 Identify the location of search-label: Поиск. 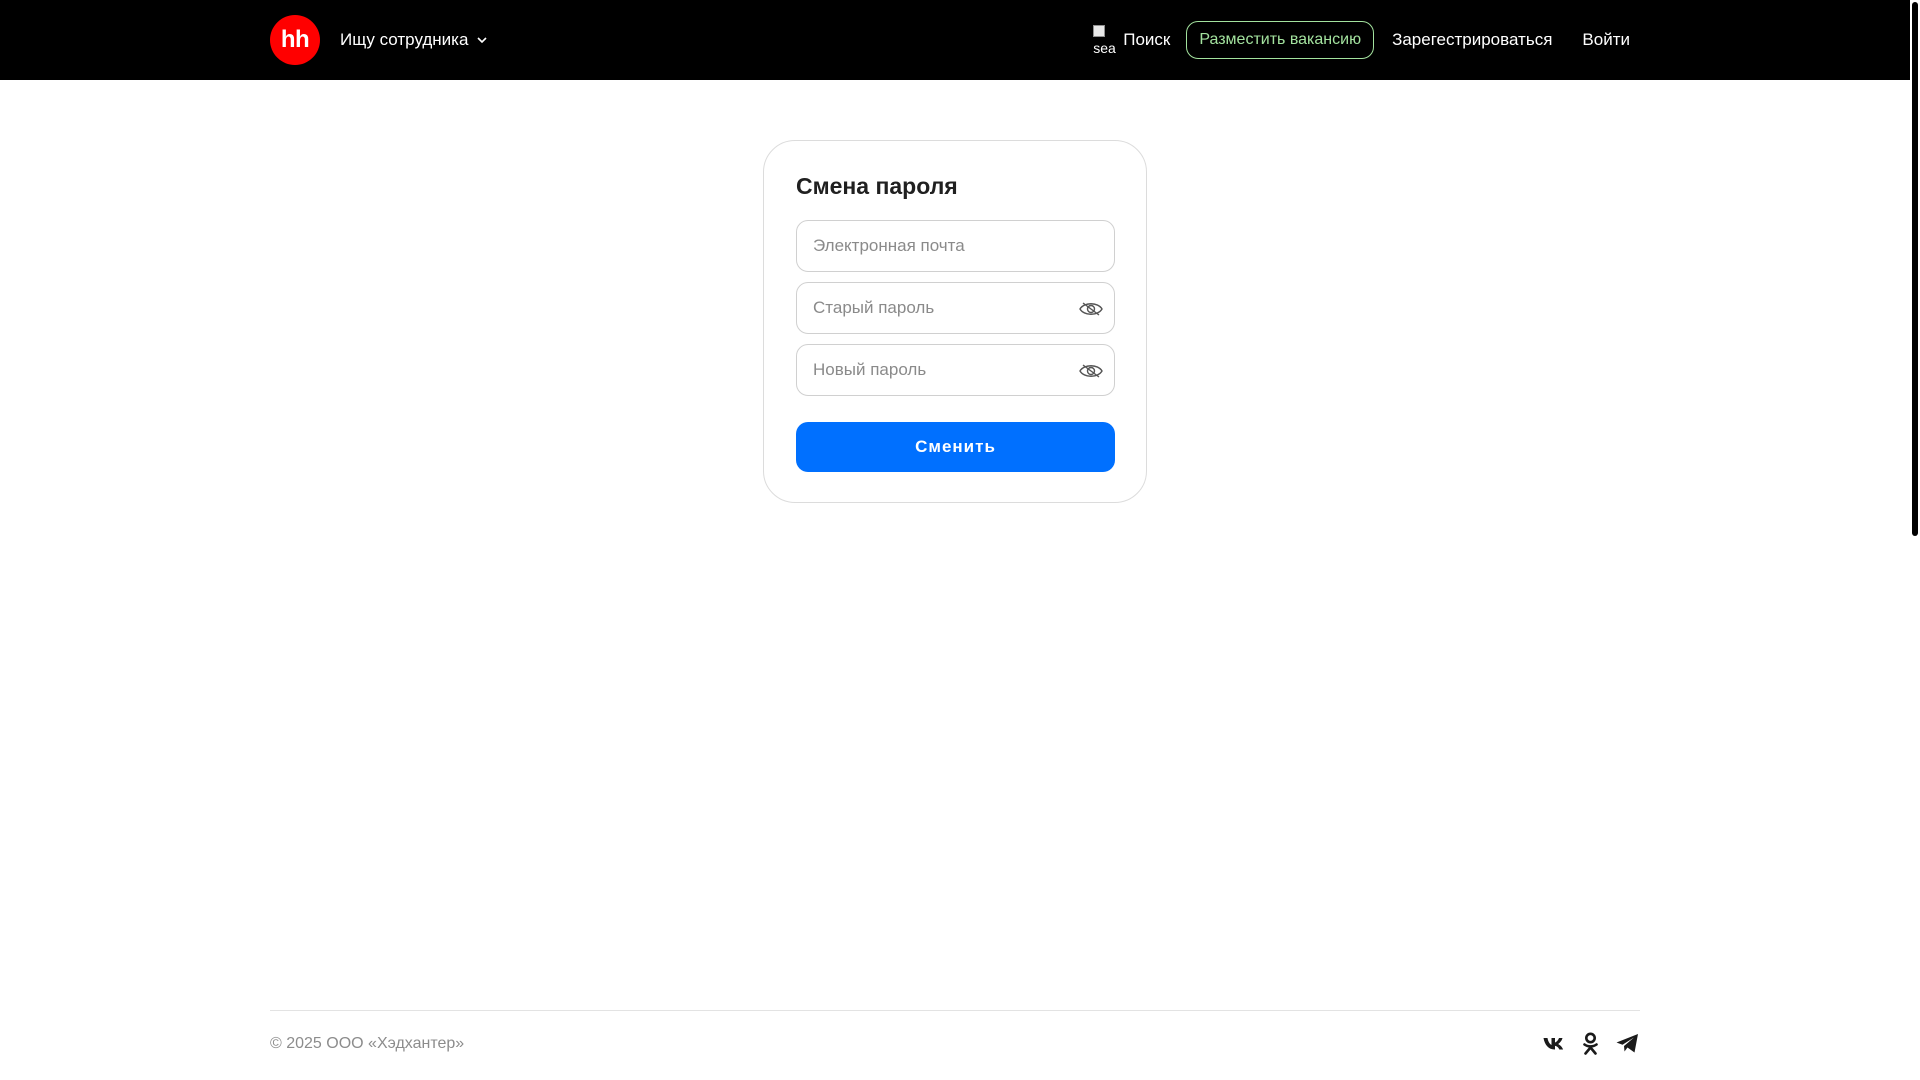
(1147, 39).